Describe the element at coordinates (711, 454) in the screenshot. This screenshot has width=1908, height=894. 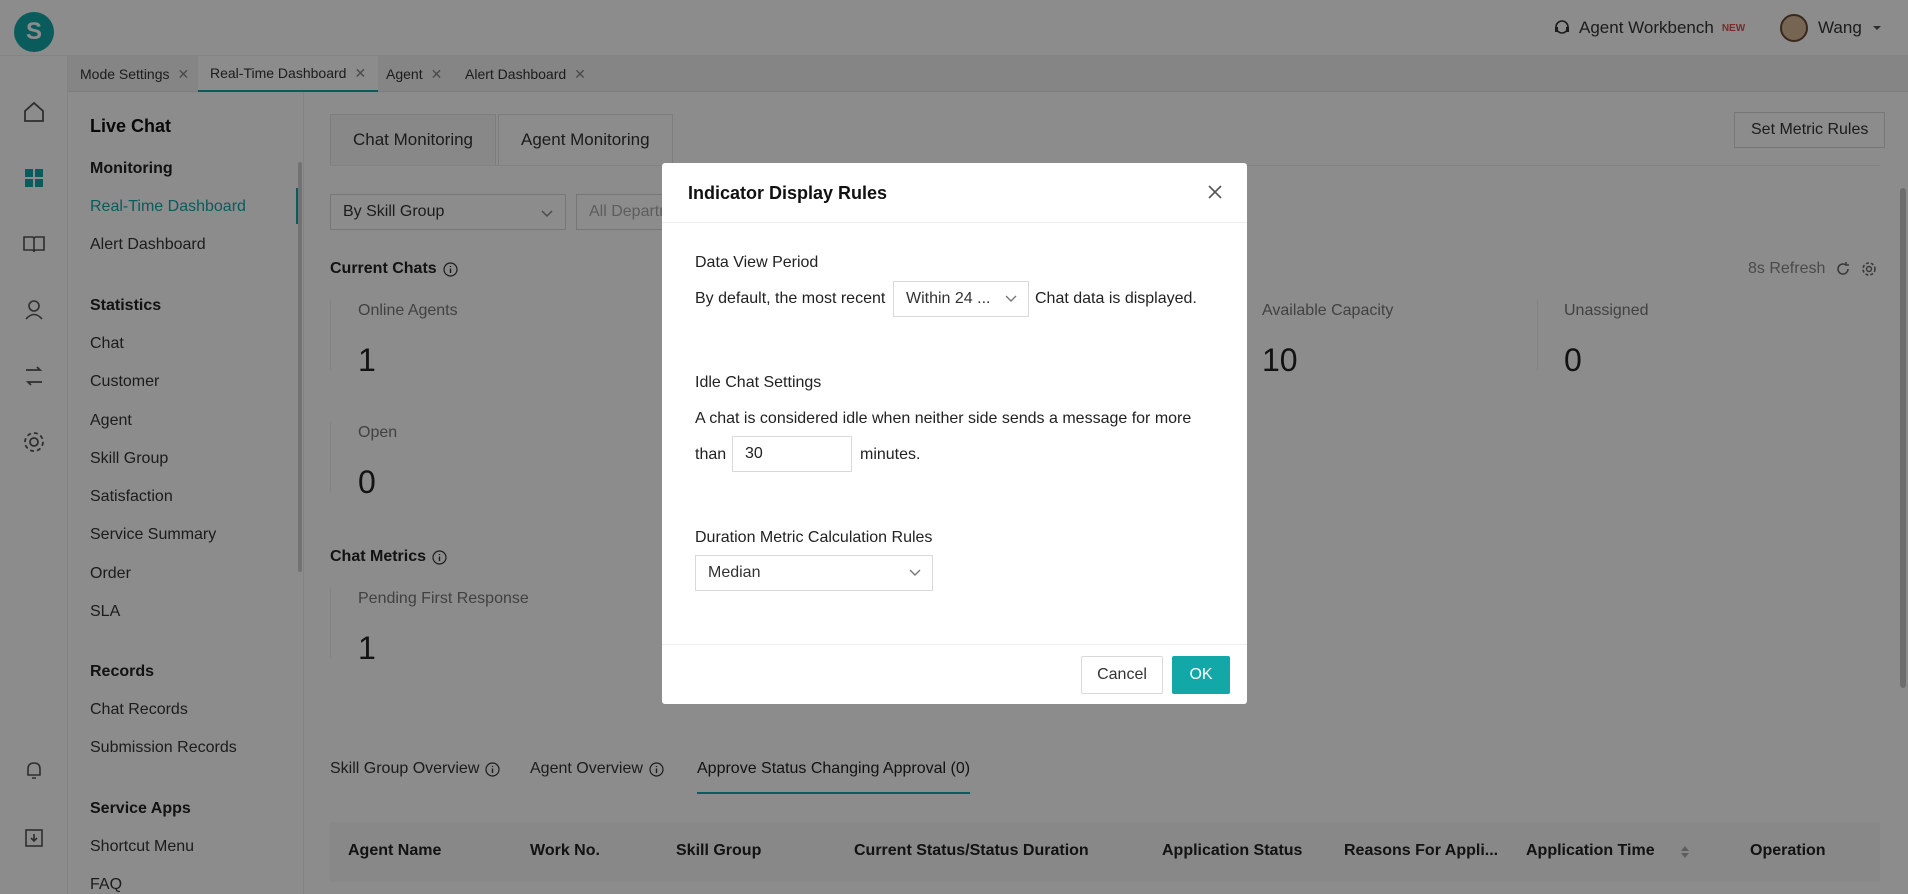
I see `than-text: than` at that location.